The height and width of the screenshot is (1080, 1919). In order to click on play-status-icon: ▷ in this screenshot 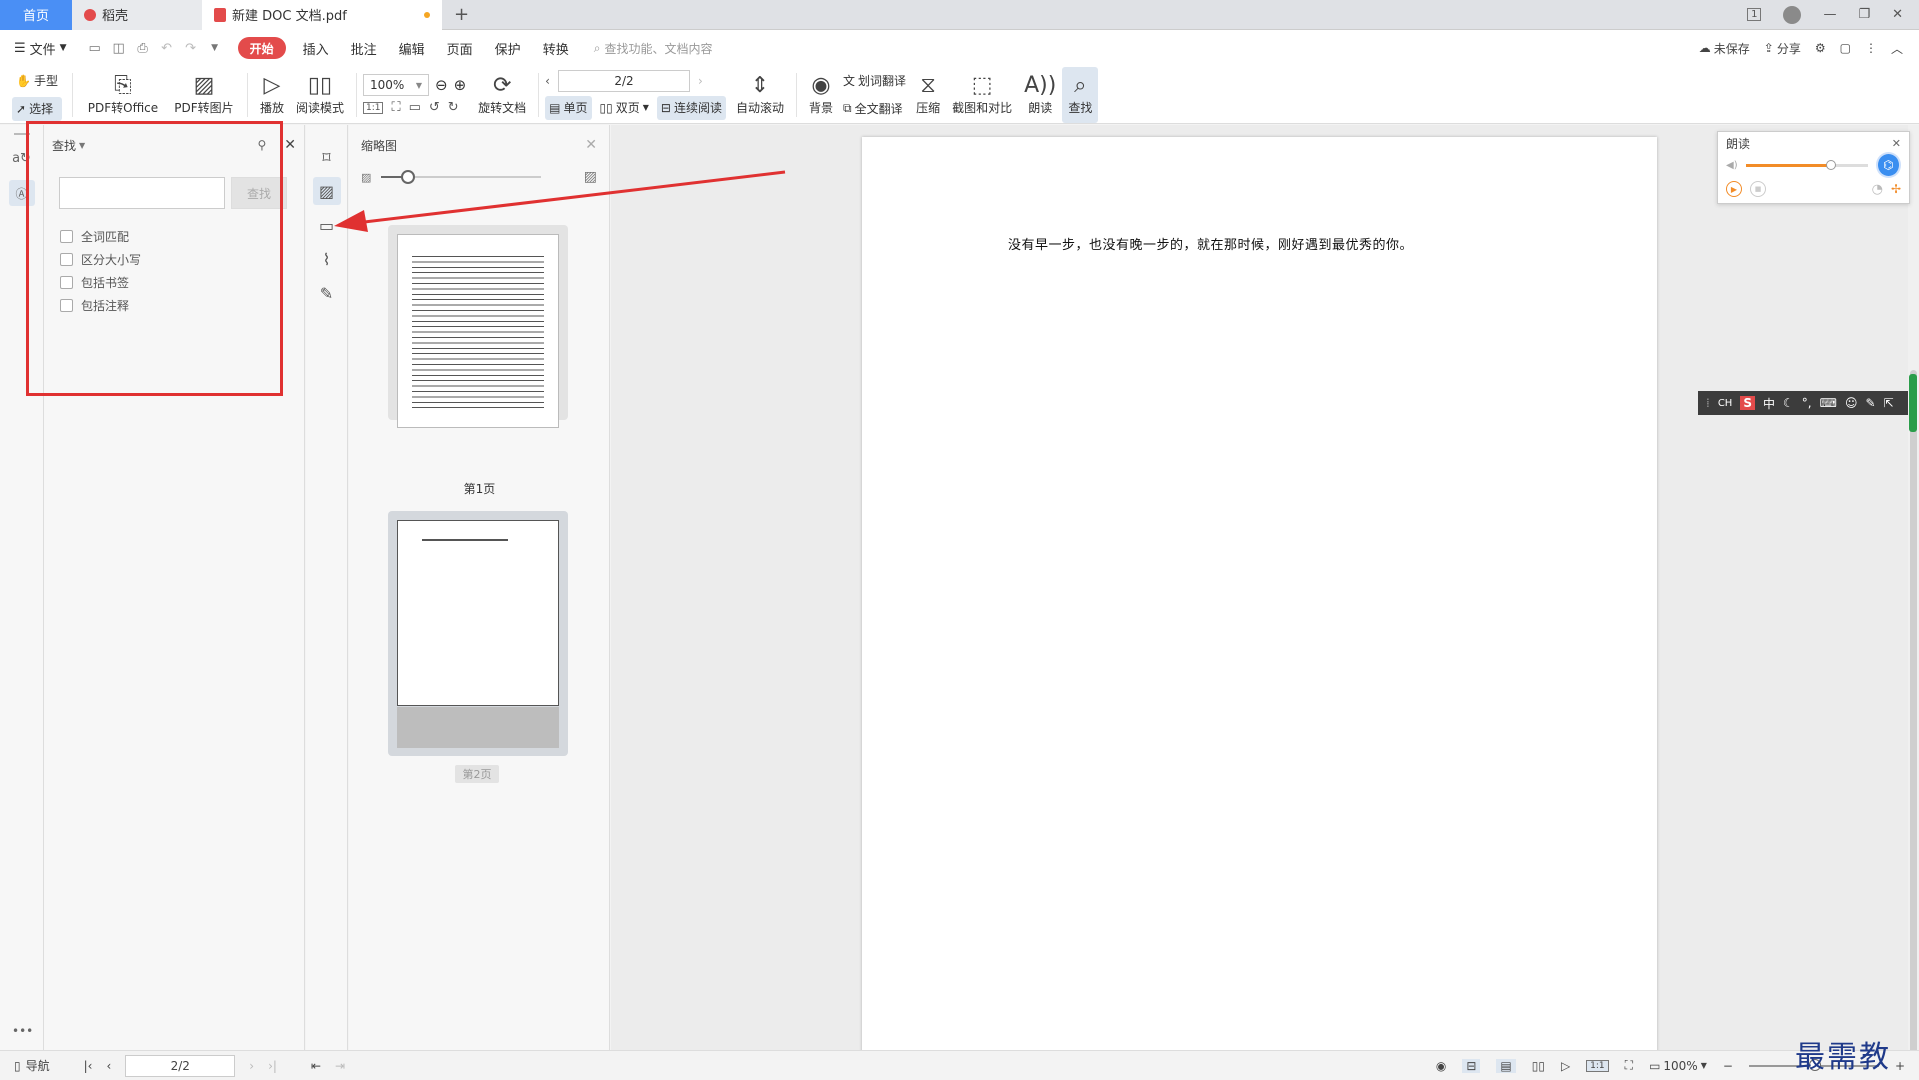, I will do `click(1565, 1066)`.